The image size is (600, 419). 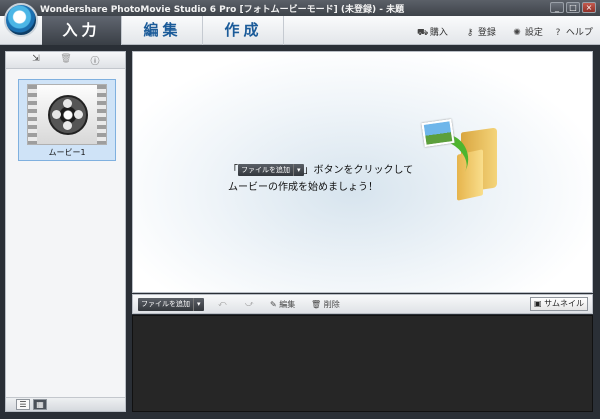 What do you see at coordinates (564, 303) in the screenshot?
I see `thumbnail-label: サムネイル` at bounding box center [564, 303].